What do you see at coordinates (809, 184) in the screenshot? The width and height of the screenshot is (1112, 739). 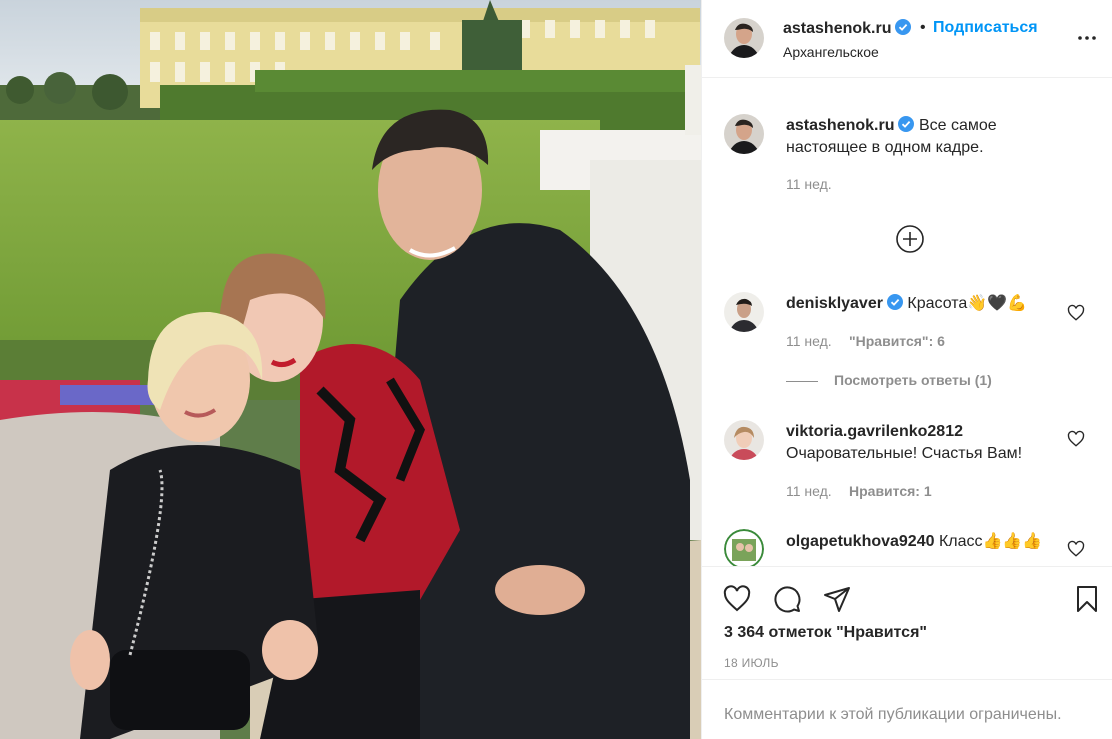 I see `caption-time: 11 нед.` at bounding box center [809, 184].